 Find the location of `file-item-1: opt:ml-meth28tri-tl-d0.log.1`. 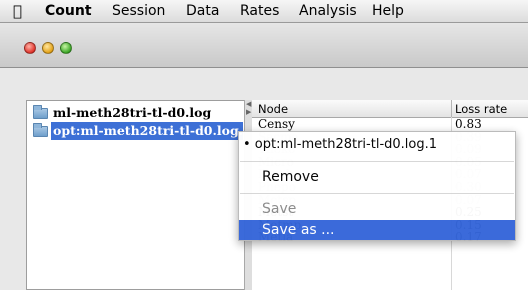

file-item-1: opt:ml-meth28tri-tl-d0.log.1 is located at coordinates (136, 131).